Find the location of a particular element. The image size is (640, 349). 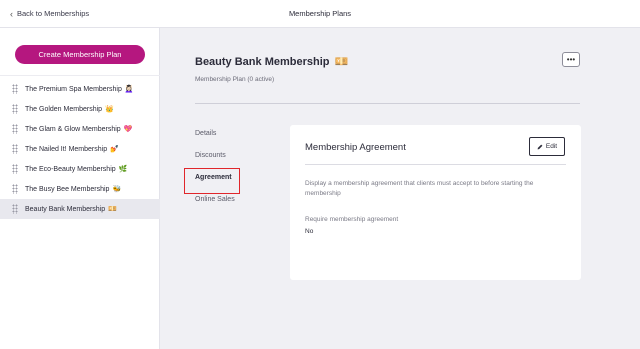

sidebar-plan-item: The Busy Bee Membership 🐝 is located at coordinates (80, 189).